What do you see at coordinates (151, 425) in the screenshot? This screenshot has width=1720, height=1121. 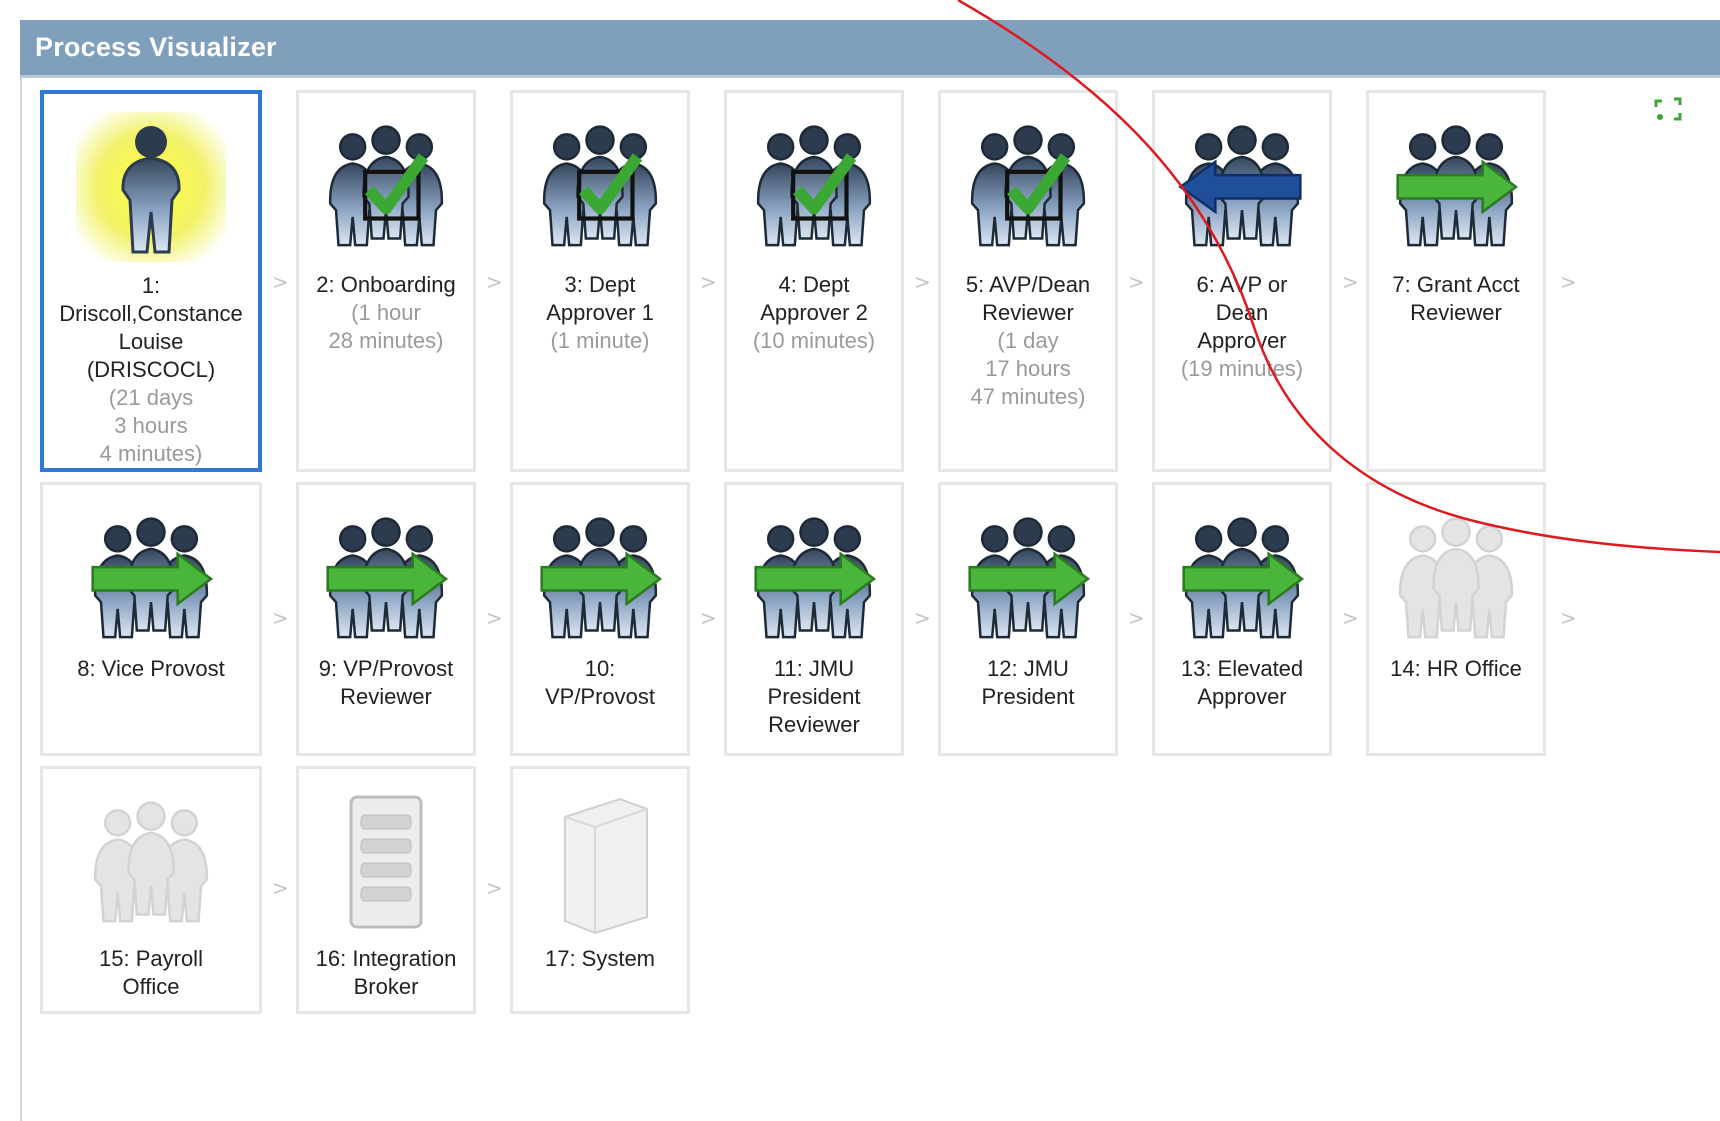 I see `step-duration: (21 days 3 hours 4 minutes)` at bounding box center [151, 425].